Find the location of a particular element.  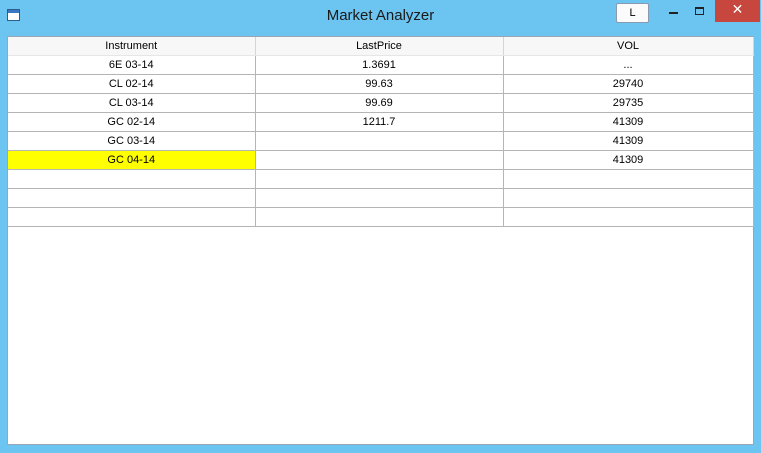

table-row: CL 03-14 99.69 29735 is located at coordinates (381, 103).